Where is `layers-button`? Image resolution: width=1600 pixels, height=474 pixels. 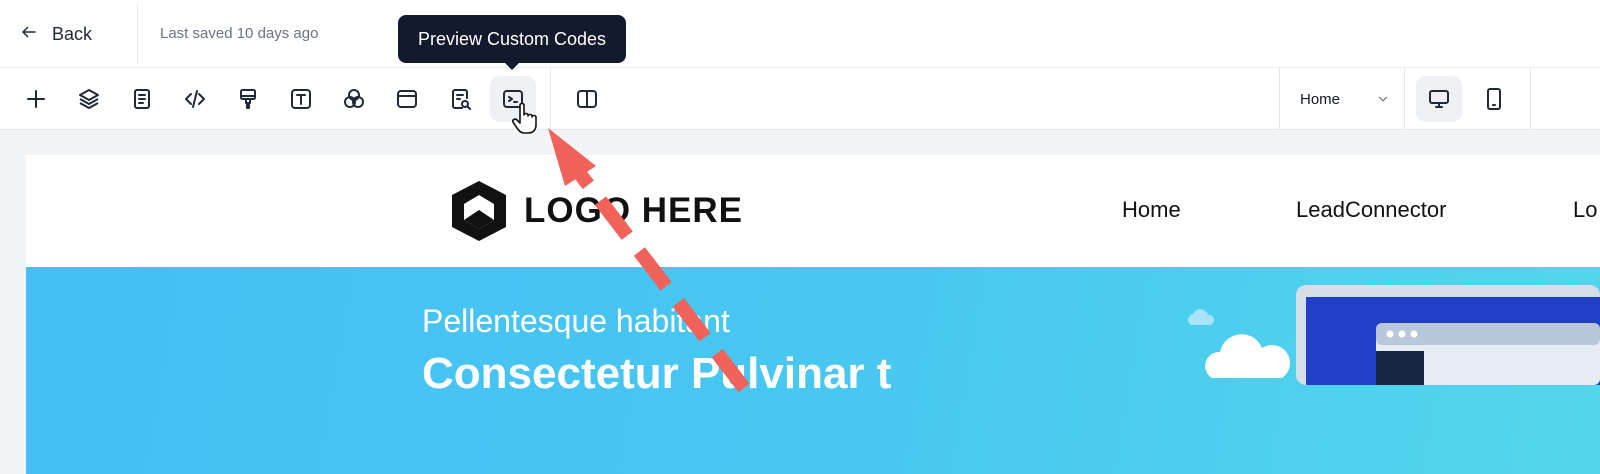
layers-button is located at coordinates (89, 99).